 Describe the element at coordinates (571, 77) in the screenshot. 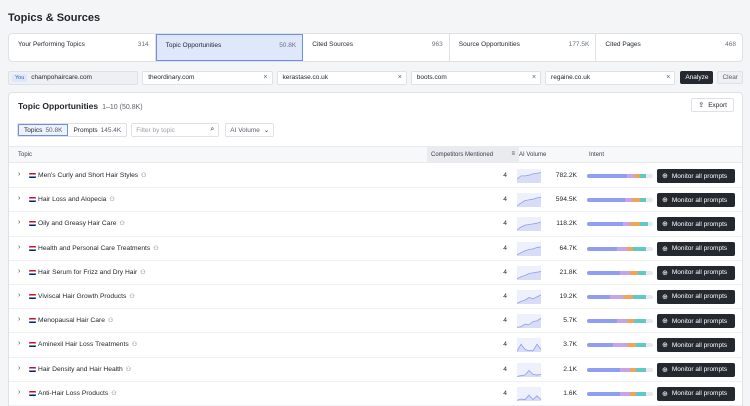

I see `competitor-domain-value: regaine.co.uk` at that location.